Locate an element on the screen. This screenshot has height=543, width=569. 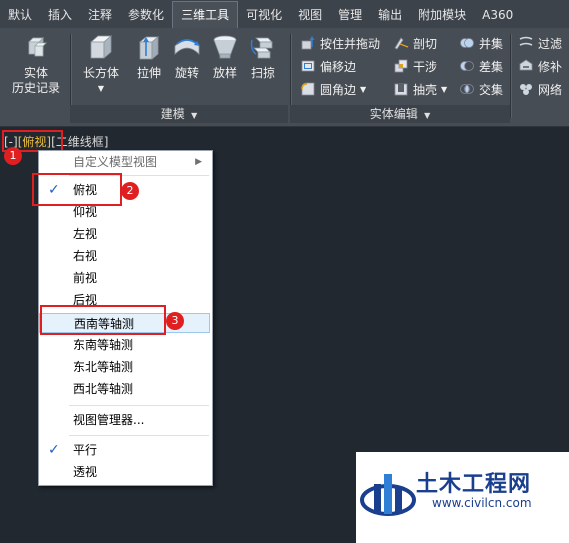
menu-item-label: 前视 is located at coordinates (85, 278).